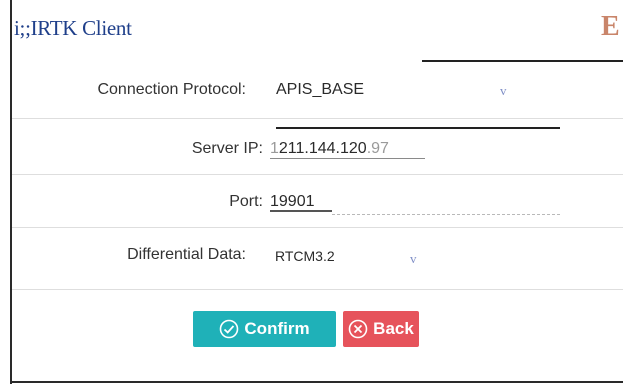 The height and width of the screenshot is (387, 623). What do you see at coordinates (171, 89) in the screenshot?
I see `protocol-label: Connection Protocol:` at bounding box center [171, 89].